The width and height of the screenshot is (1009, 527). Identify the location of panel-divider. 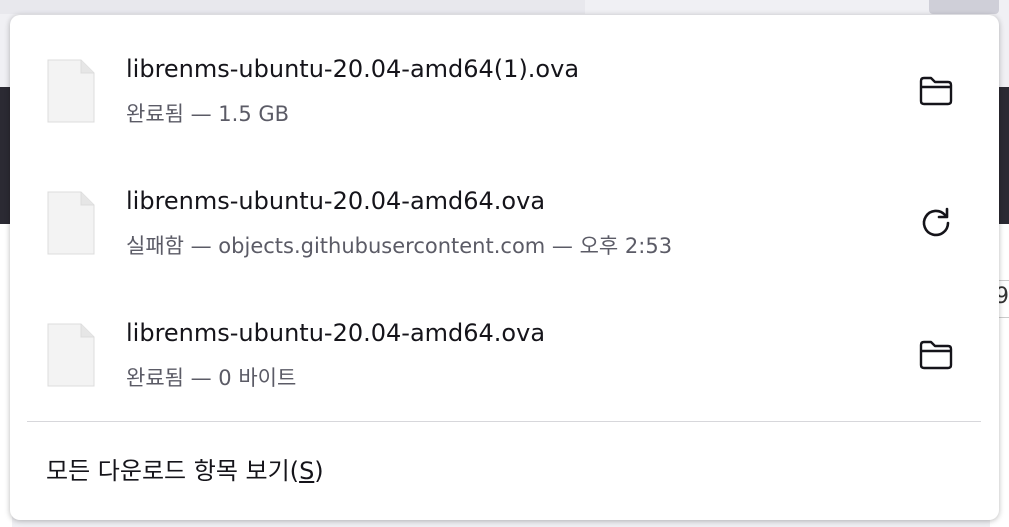
(504, 421).